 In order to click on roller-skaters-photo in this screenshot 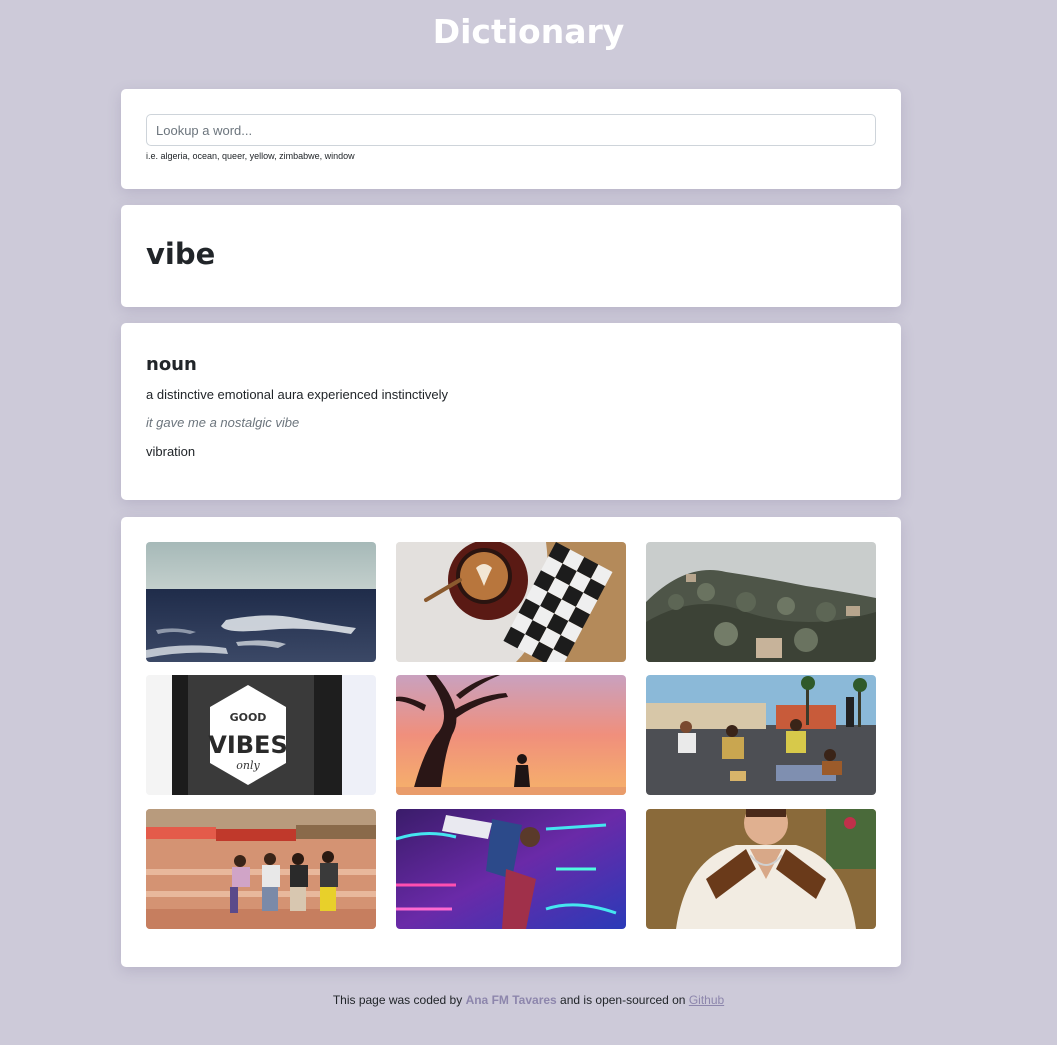, I will do `click(761, 735)`.